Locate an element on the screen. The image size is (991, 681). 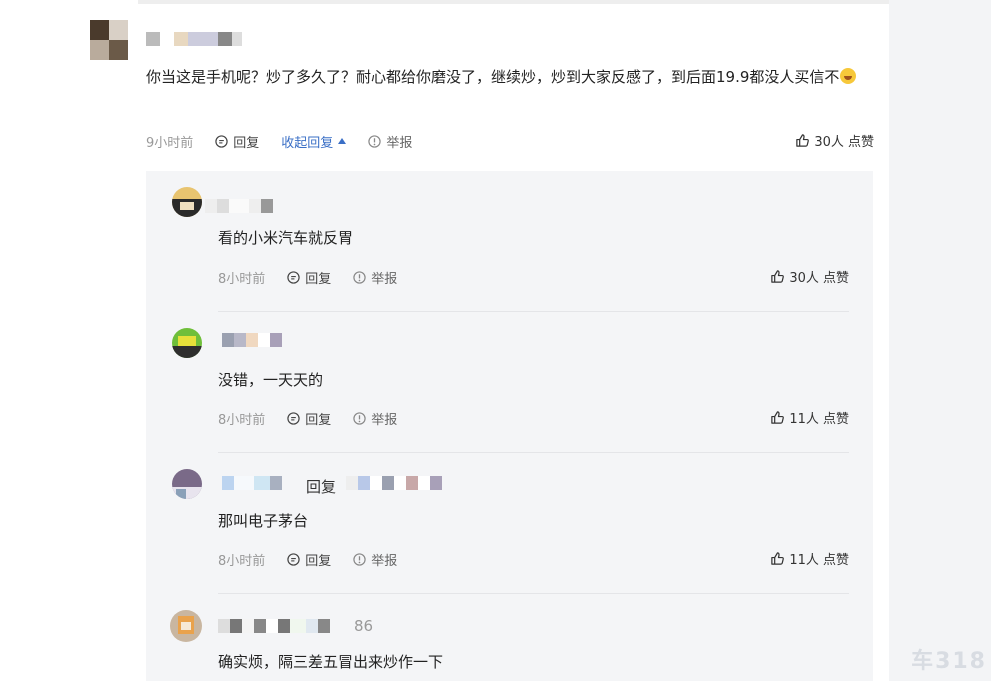
reply-text: 确实烦，隔三差五冒出来炒作一下 is located at coordinates (331, 662).